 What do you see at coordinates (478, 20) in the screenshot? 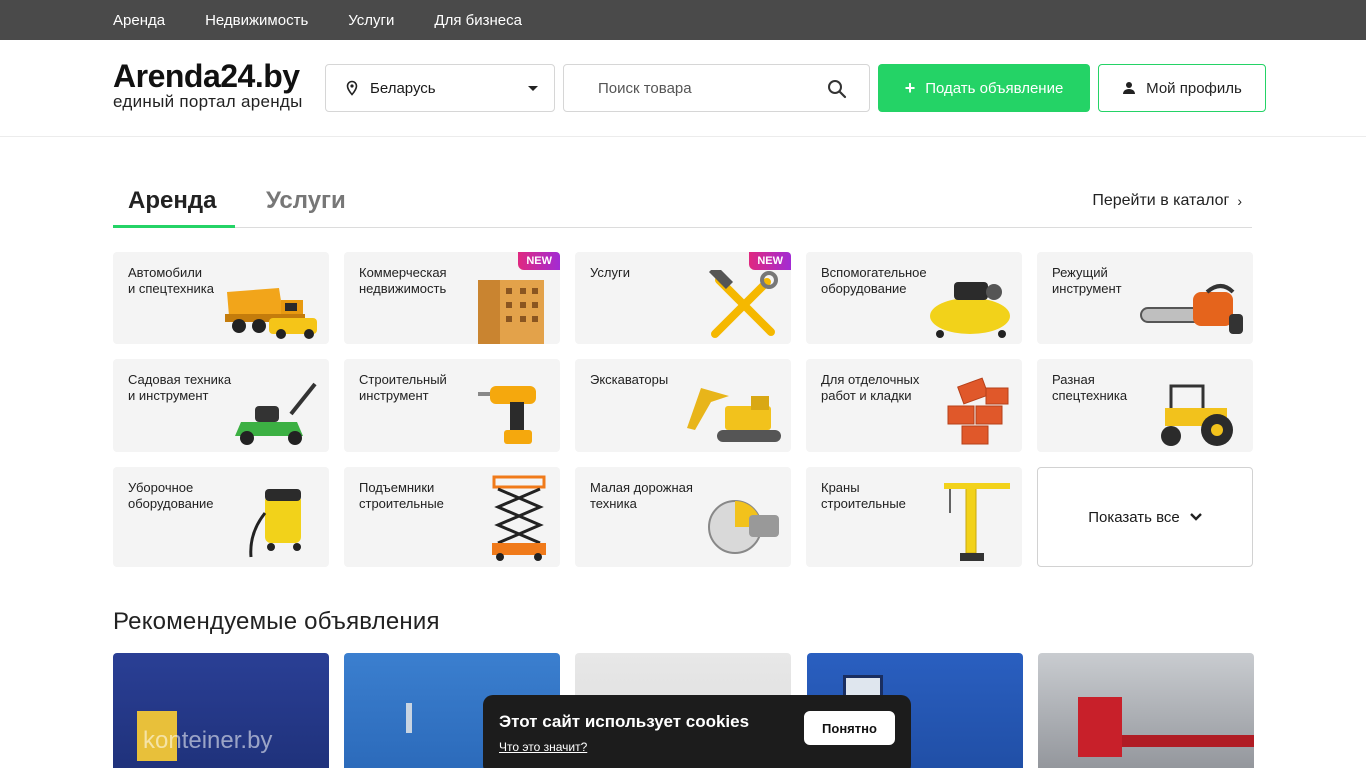
I see `top-nav-item-business: Для бизнеса` at bounding box center [478, 20].